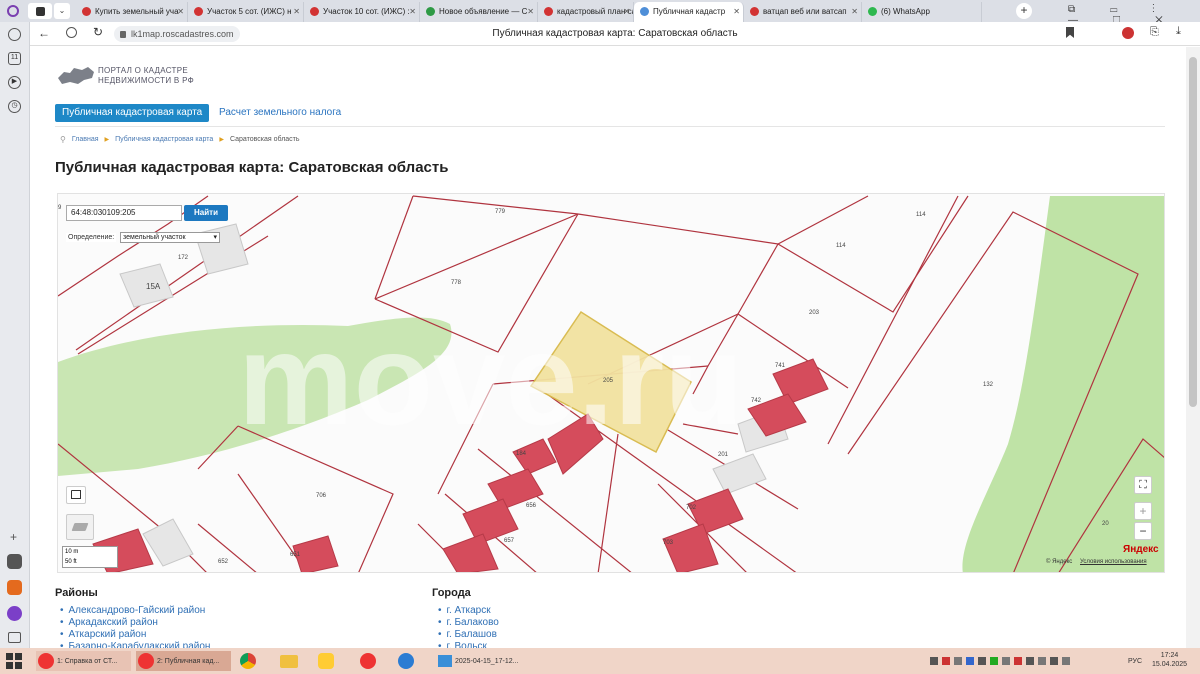 This screenshot has width=1200, height=674. I want to click on draw-rect-icon, so click(76, 495).